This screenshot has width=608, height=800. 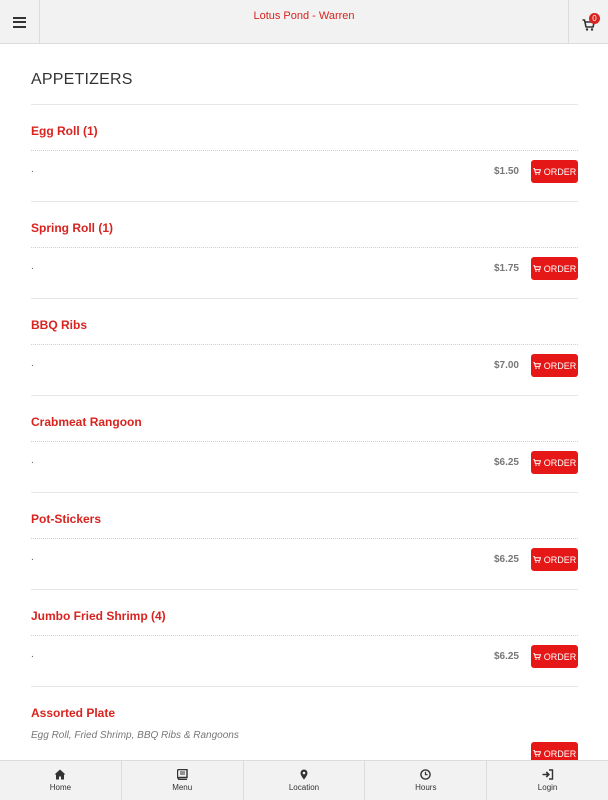 I want to click on menu-item-name: Spring Roll (1), so click(x=72, y=228).